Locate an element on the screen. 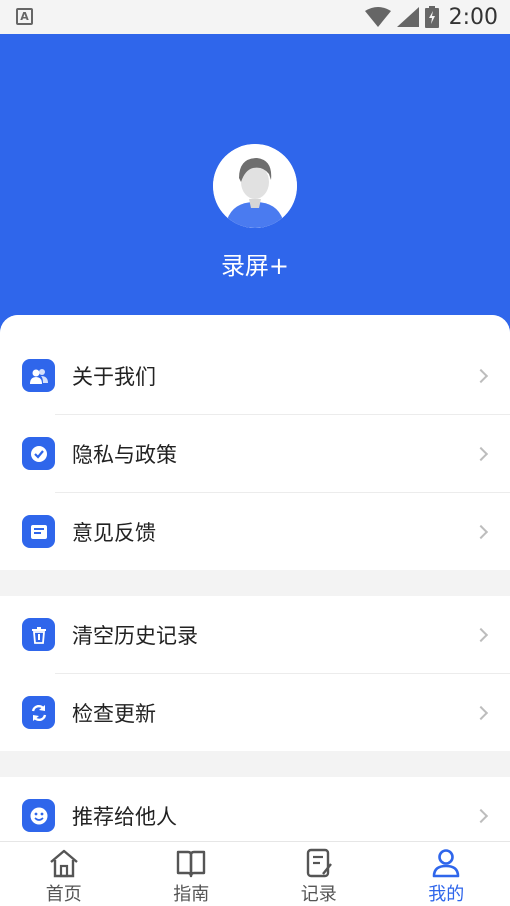 The height and width of the screenshot is (906, 510). menu-item-label: 清空历史记录 is located at coordinates (135, 635).